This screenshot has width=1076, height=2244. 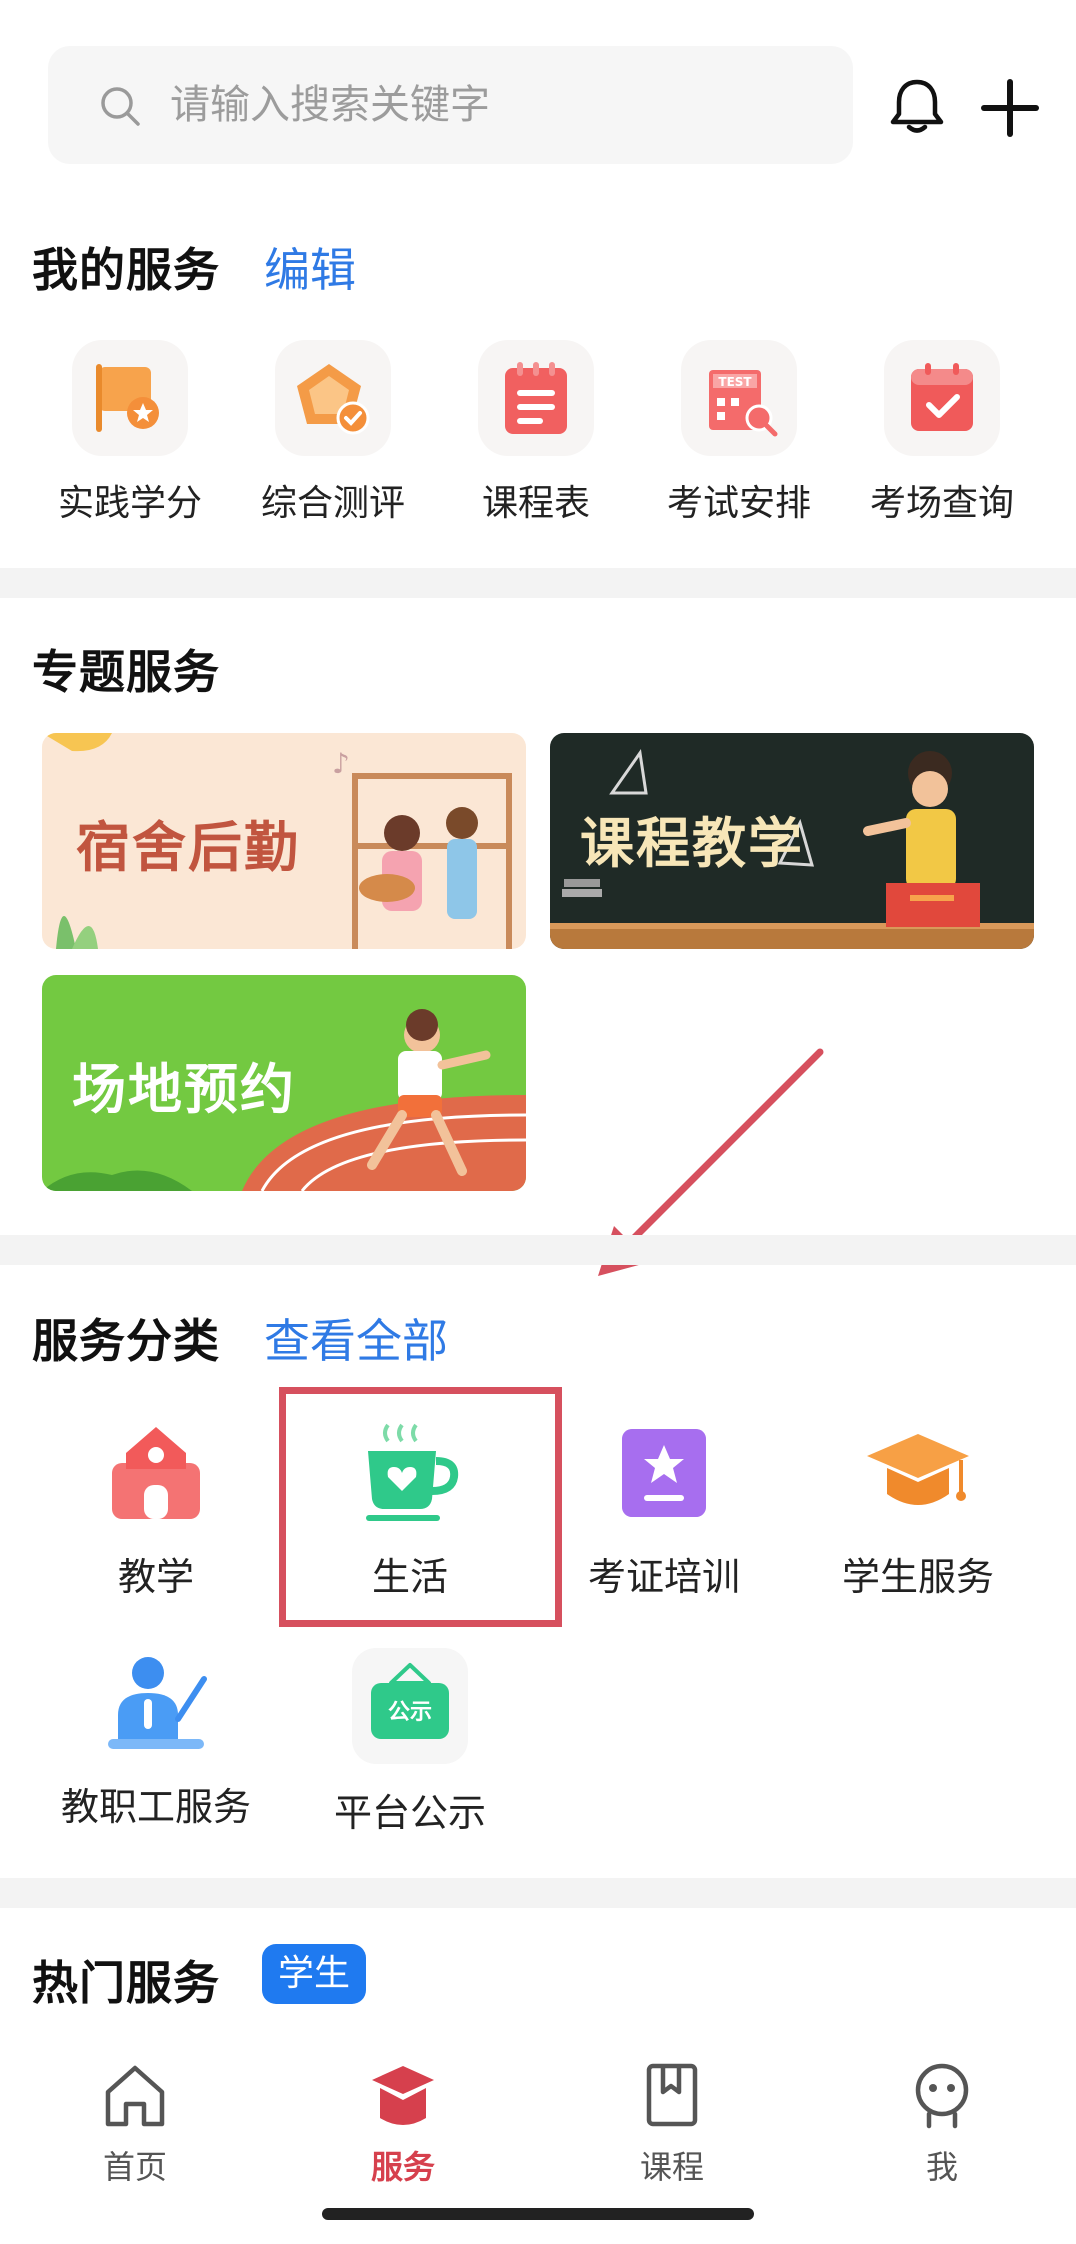 I want to click on search-input, so click(x=500, y=105).